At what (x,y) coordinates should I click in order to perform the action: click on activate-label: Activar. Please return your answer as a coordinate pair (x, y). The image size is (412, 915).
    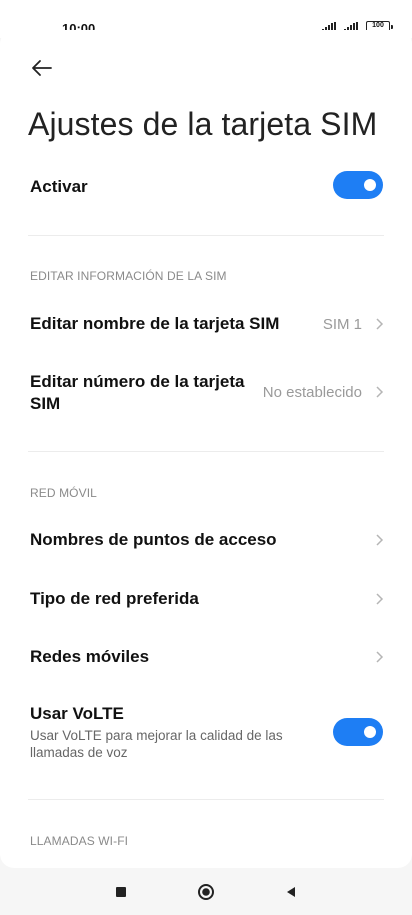
    Looking at the image, I should click on (59, 186).